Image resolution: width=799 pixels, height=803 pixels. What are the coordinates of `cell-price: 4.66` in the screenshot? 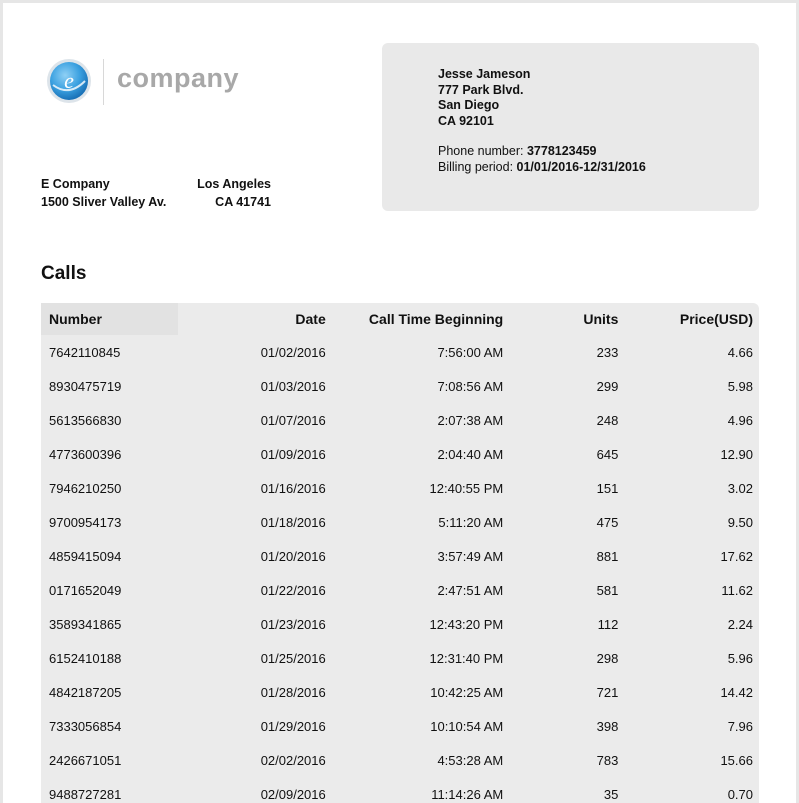 It's located at (740, 352).